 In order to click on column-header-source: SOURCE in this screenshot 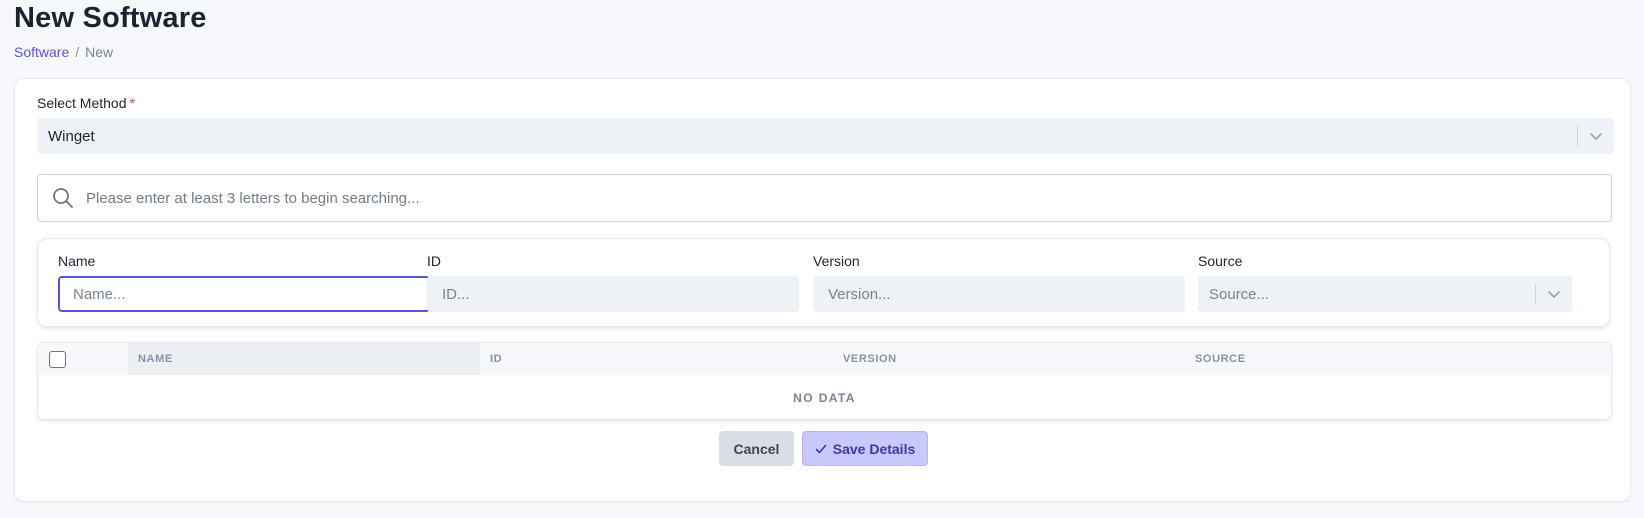, I will do `click(1220, 359)`.